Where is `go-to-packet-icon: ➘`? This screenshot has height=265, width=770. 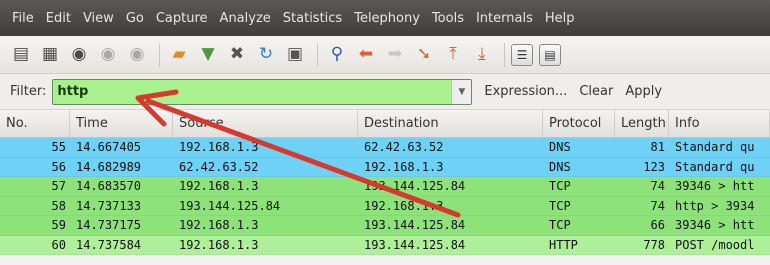 go-to-packet-icon: ➘ is located at coordinates (424, 55).